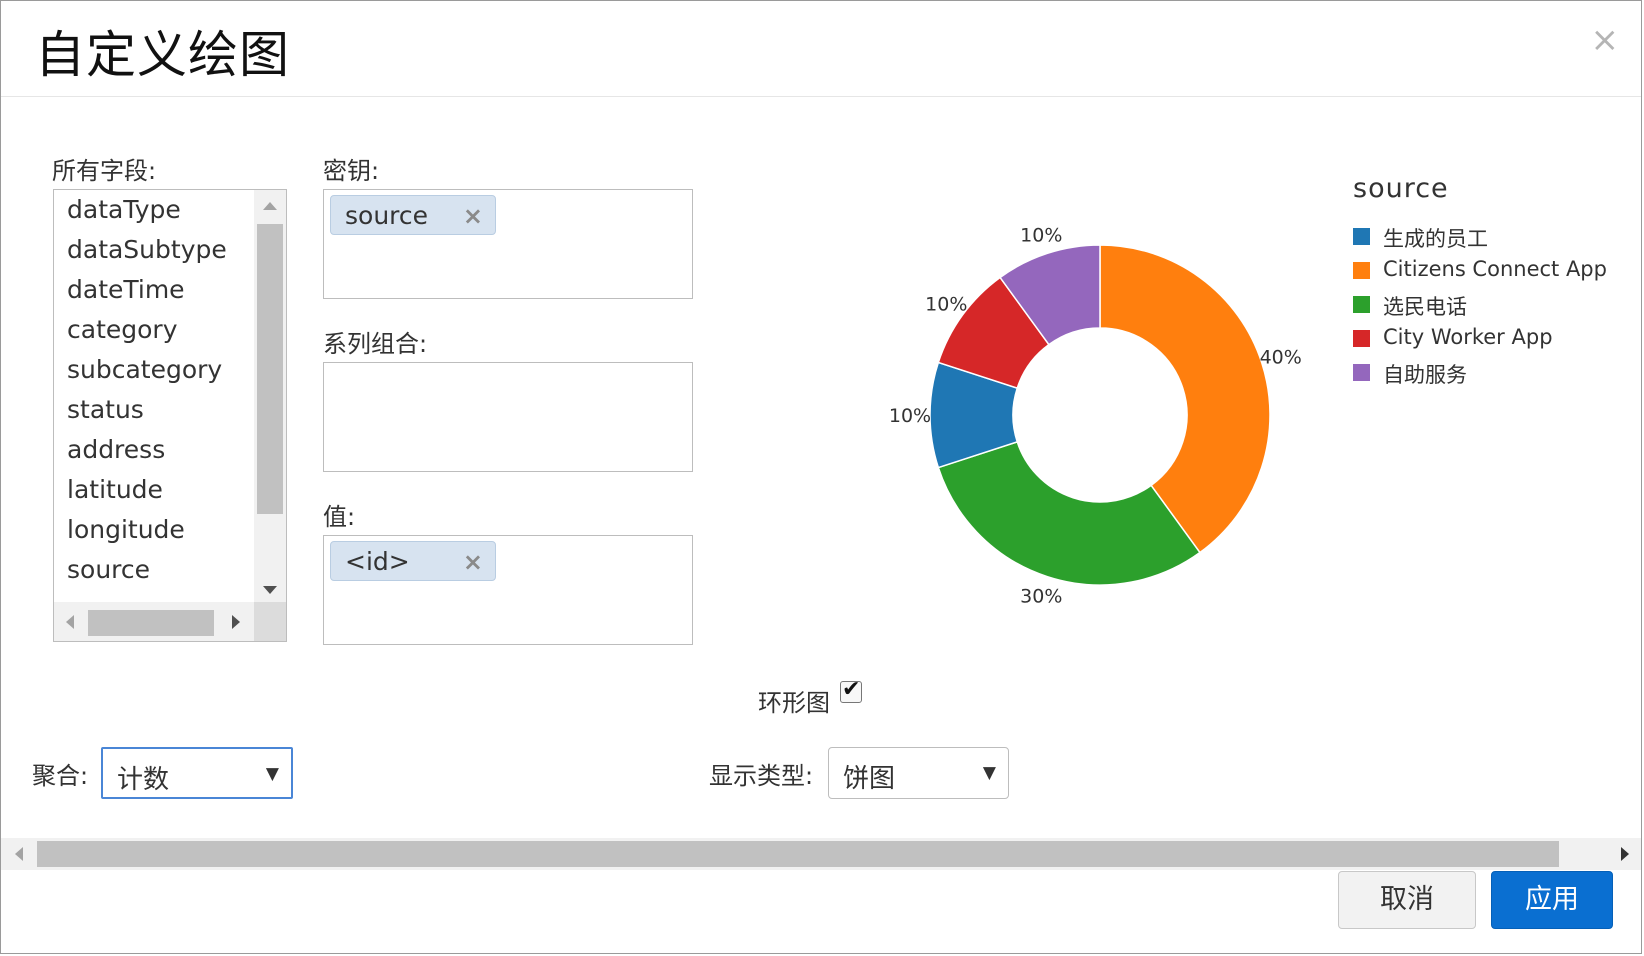 This screenshot has height=956, width=1644. Describe the element at coordinates (1407, 900) in the screenshot. I see `cancel-button: 取消` at that location.